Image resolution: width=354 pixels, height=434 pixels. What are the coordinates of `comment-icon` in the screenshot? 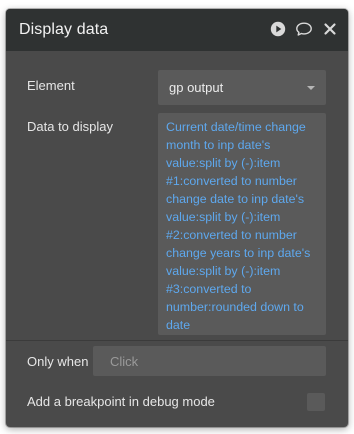 It's located at (304, 29).